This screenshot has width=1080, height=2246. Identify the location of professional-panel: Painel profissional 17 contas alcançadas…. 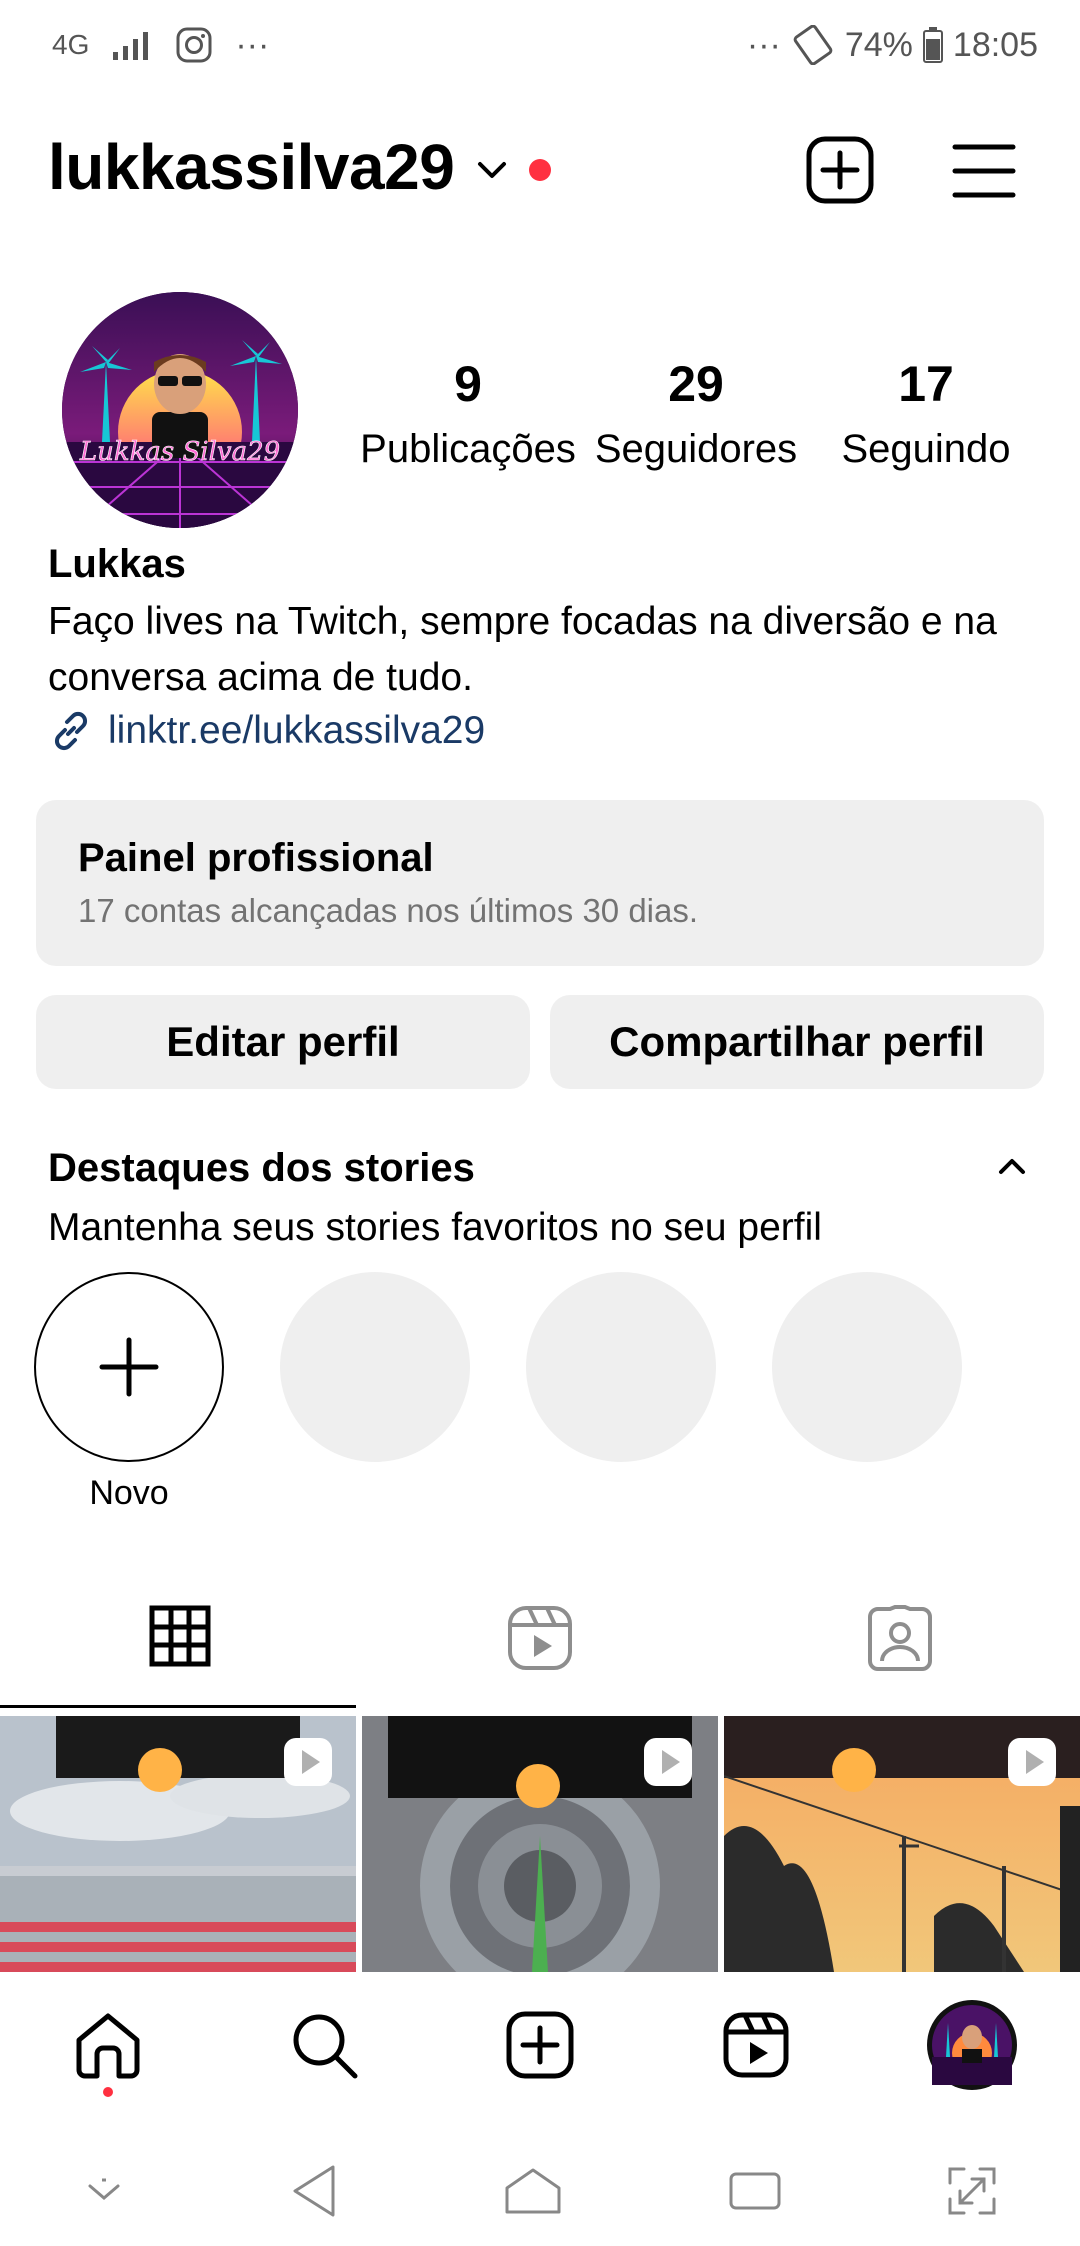
(540, 883).